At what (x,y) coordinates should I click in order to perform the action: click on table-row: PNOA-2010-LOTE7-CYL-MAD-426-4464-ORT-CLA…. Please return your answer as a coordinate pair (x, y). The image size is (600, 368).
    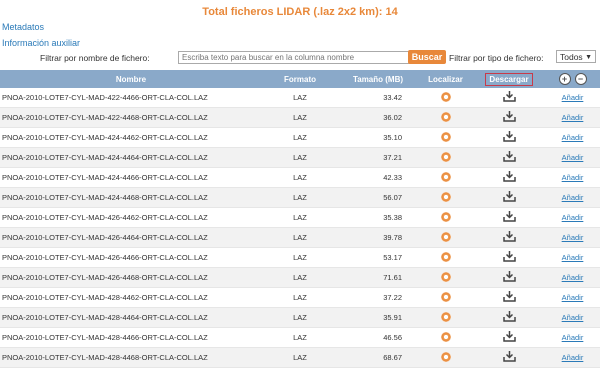
    Looking at the image, I should click on (300, 237).